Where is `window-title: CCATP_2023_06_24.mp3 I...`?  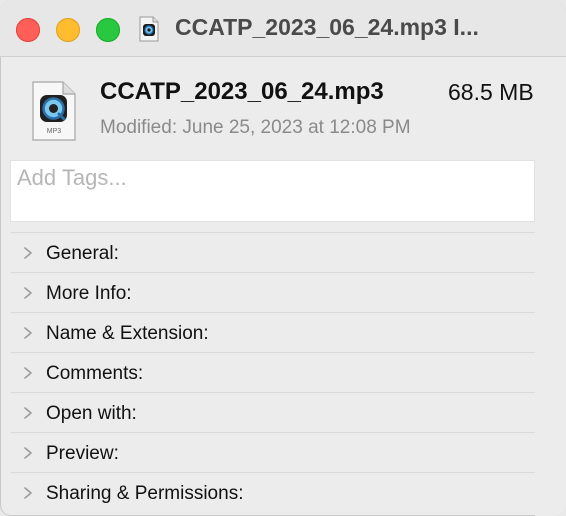 window-title: CCATP_2023_06_24.mp3 I... is located at coordinates (327, 27).